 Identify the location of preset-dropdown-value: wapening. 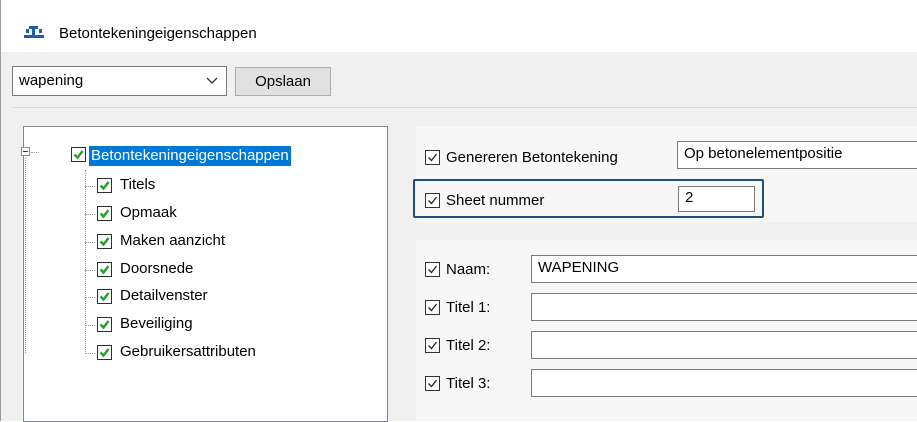
(51, 80).